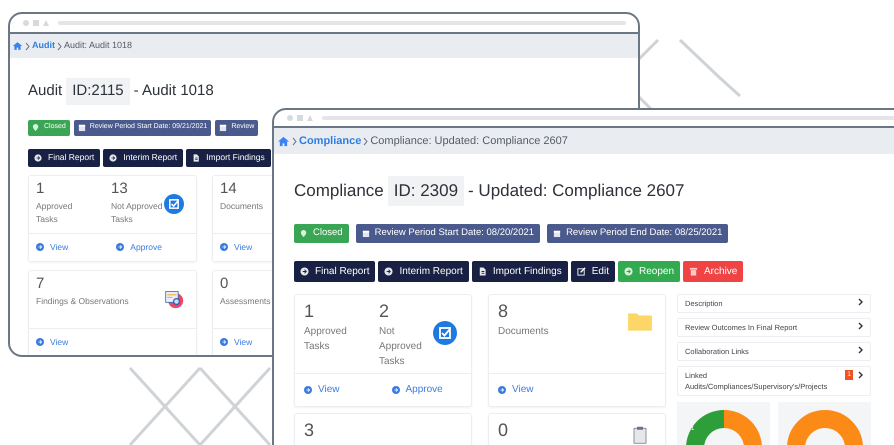 Image resolution: width=894 pixels, height=445 pixels. I want to click on edit-button: Edit, so click(592, 271).